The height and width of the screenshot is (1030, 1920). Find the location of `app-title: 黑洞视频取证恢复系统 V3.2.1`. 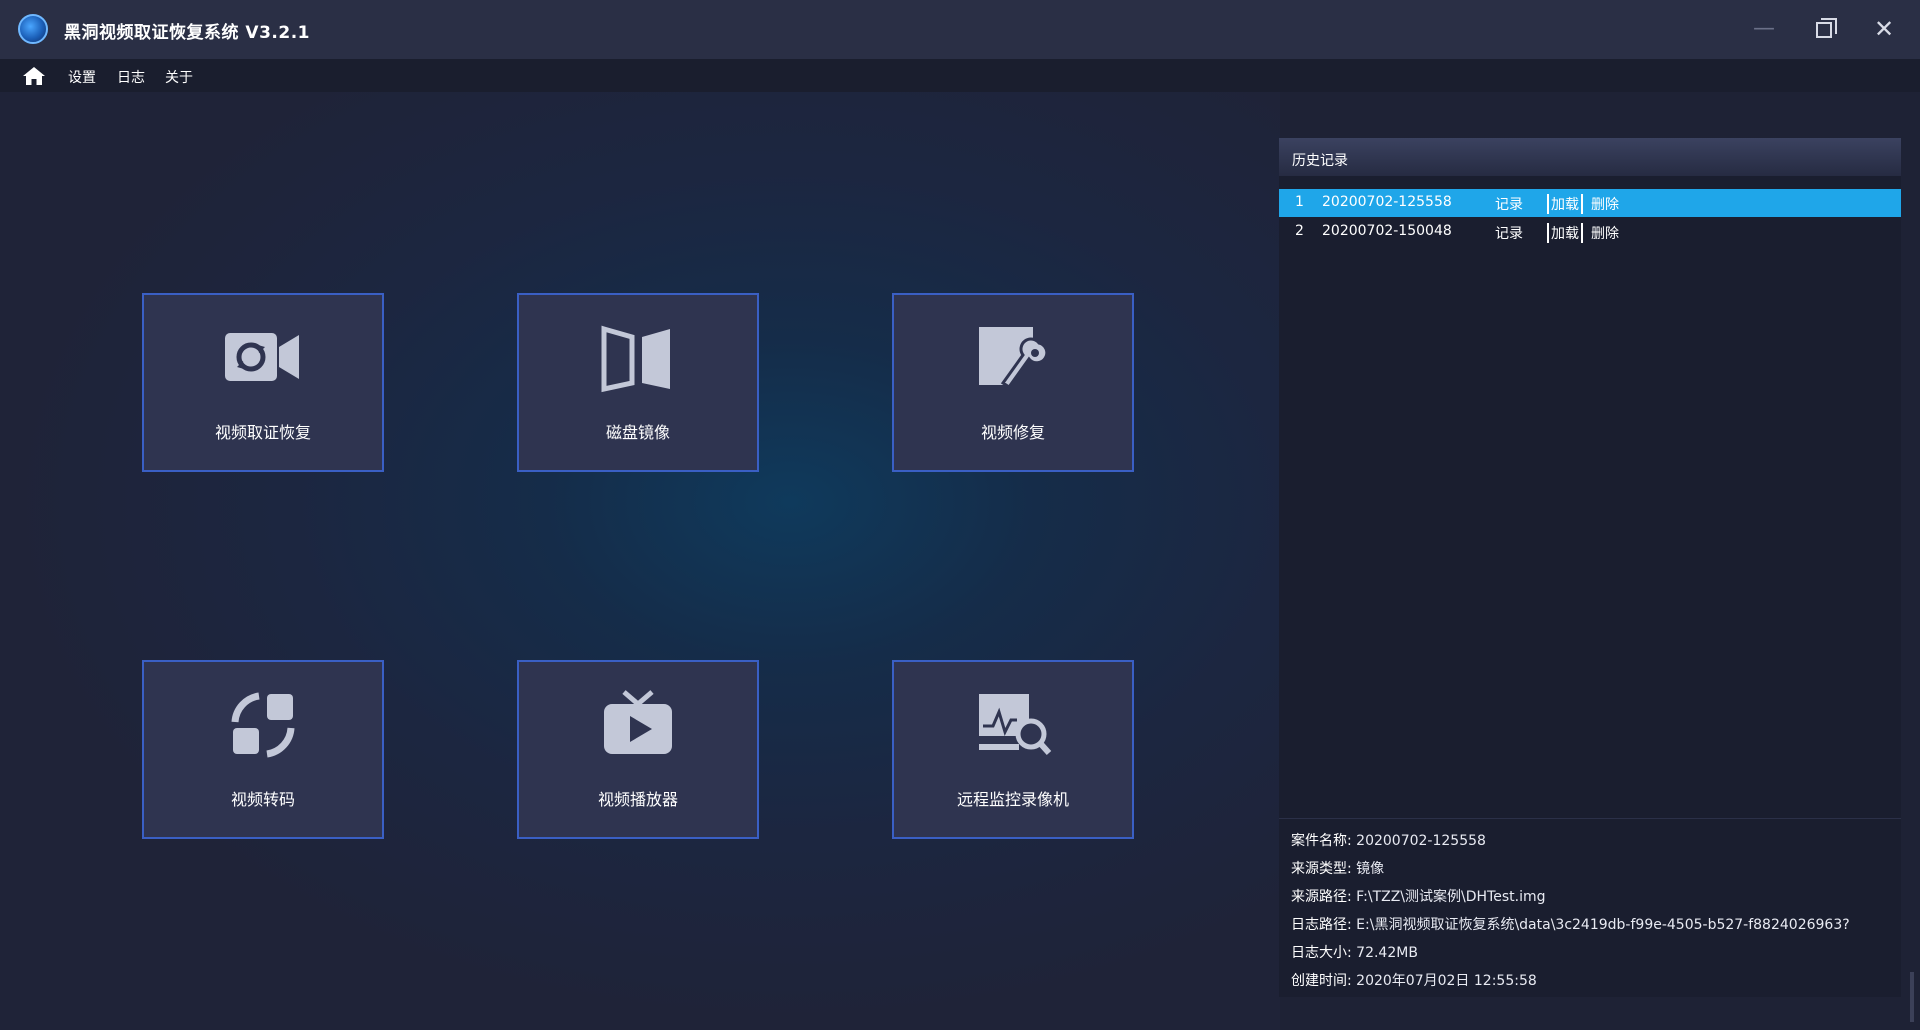

app-title: 黑洞视频取证恢复系统 V3.2.1 is located at coordinates (187, 33).